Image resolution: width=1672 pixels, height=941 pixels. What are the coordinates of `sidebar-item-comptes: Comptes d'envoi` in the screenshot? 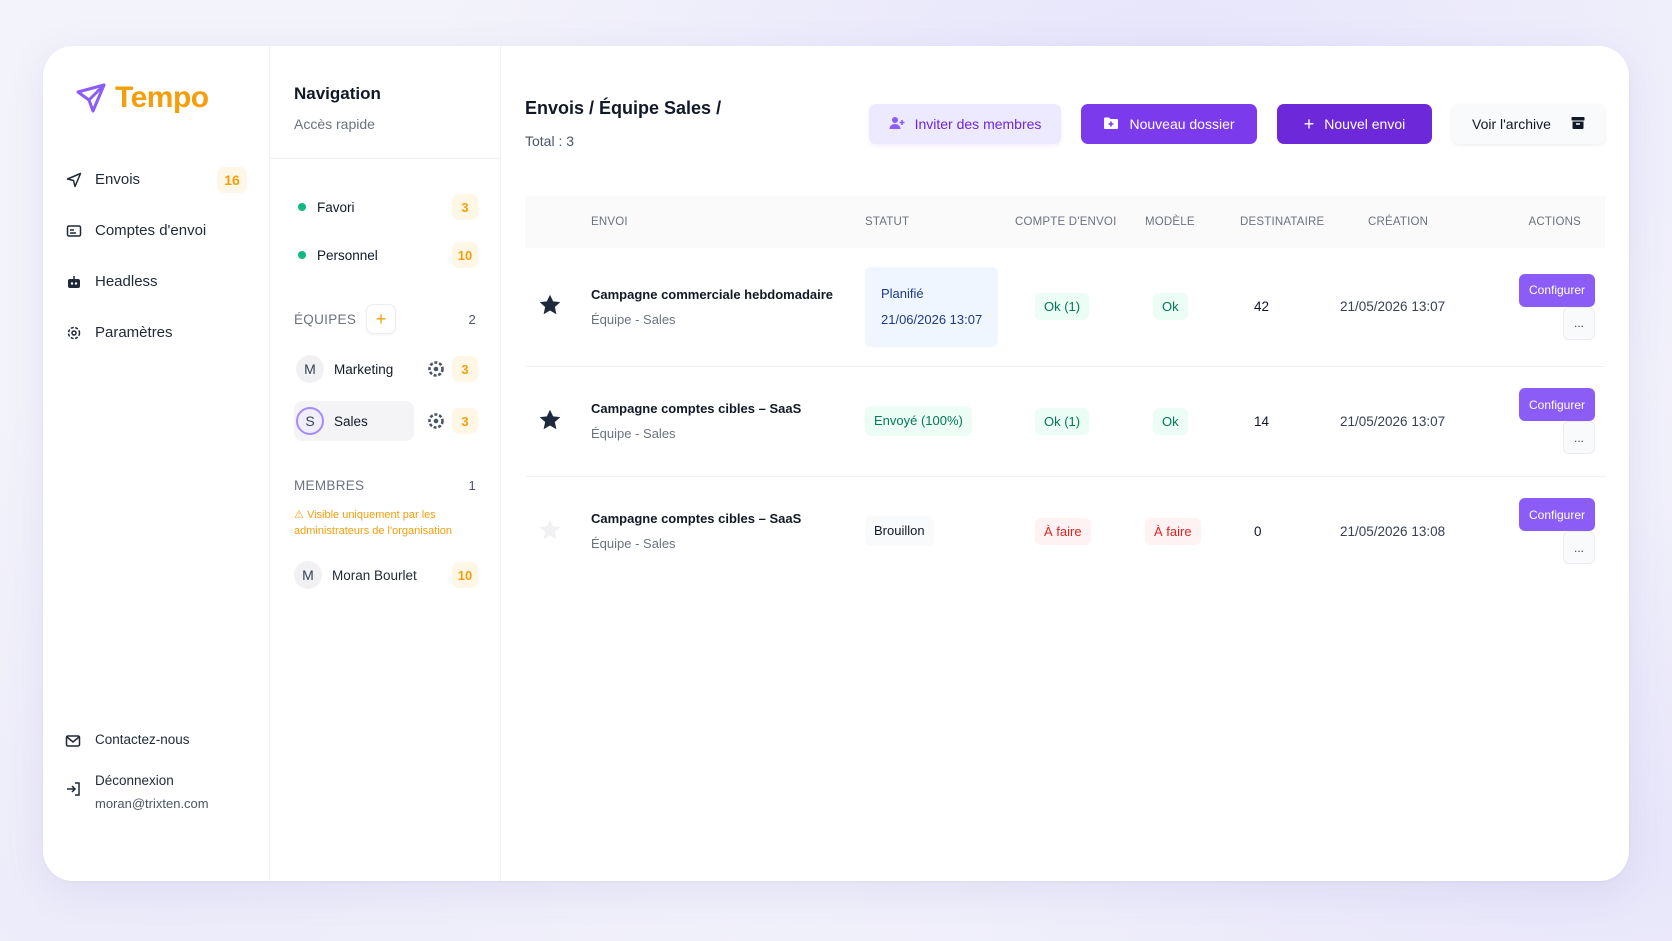 It's located at (156, 230).